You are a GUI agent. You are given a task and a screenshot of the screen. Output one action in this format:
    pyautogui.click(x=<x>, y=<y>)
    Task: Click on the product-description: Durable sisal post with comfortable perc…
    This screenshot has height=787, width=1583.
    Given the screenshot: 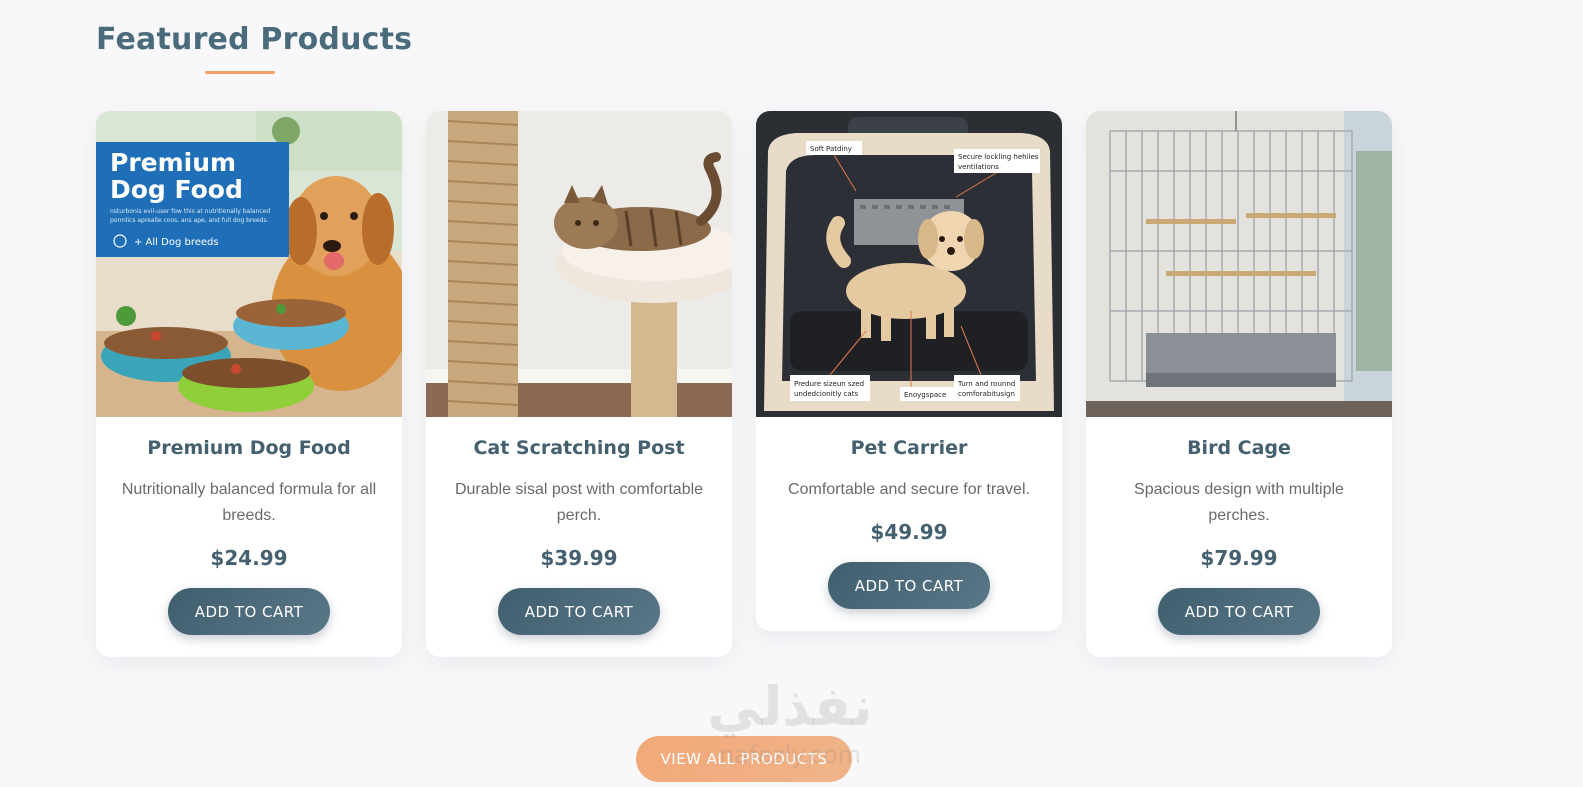 What is the action you would take?
    pyautogui.click(x=579, y=502)
    